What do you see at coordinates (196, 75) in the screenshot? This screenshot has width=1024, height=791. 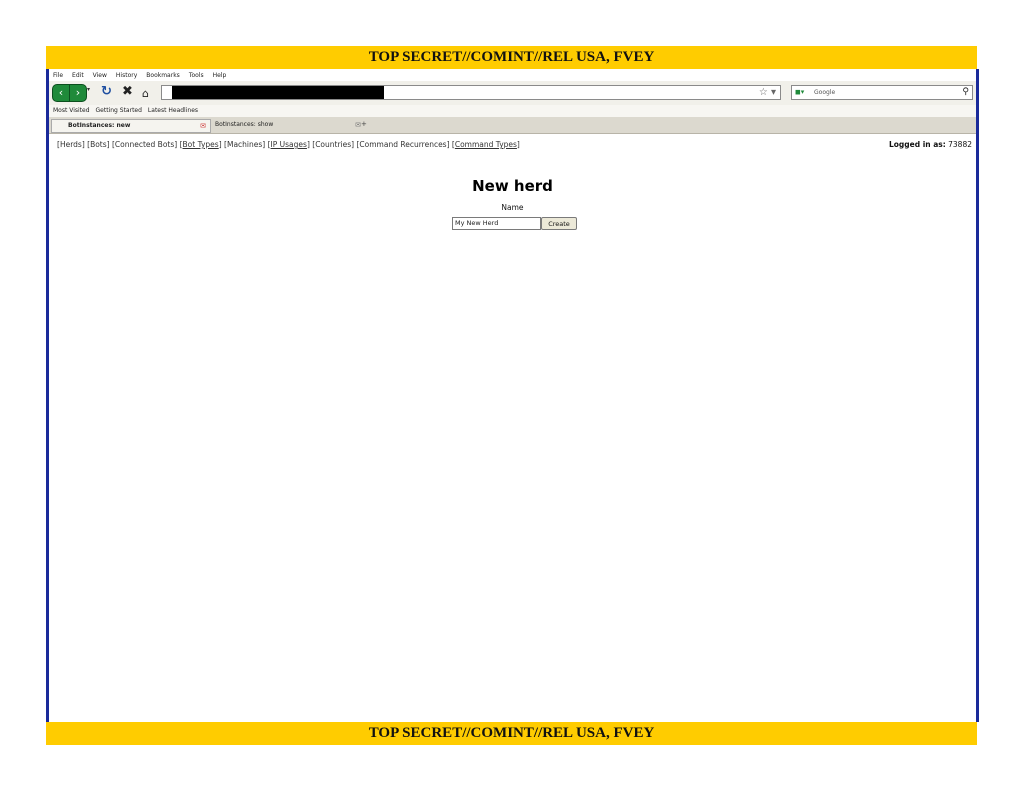 I see `menu-tools: Tools` at bounding box center [196, 75].